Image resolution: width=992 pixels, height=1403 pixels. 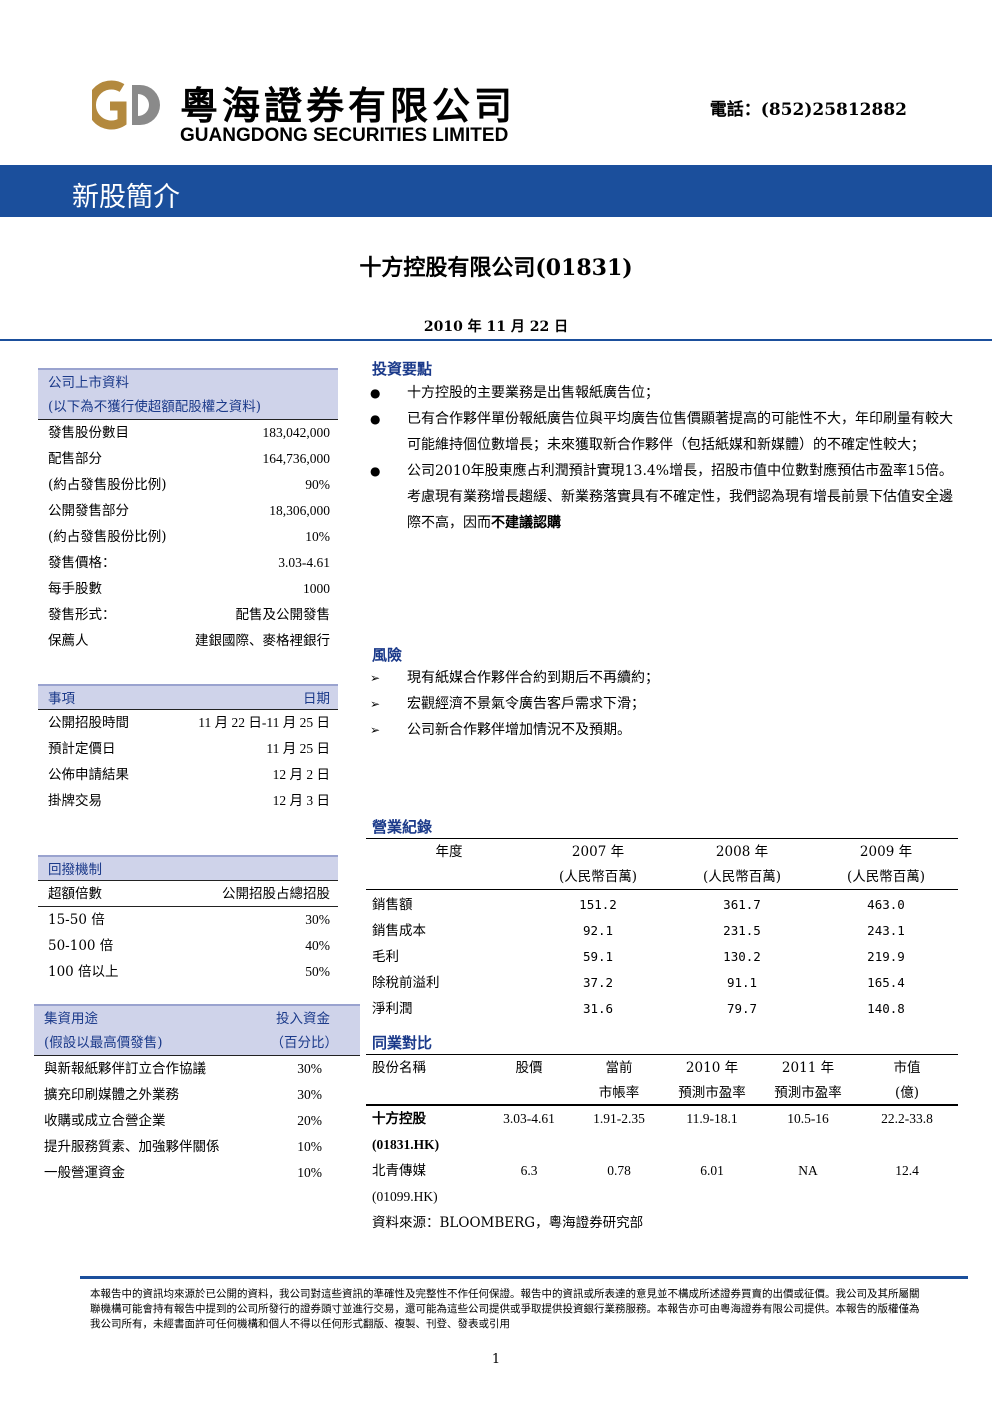 I want to click on table-cell: 361.7, so click(x=742, y=904).